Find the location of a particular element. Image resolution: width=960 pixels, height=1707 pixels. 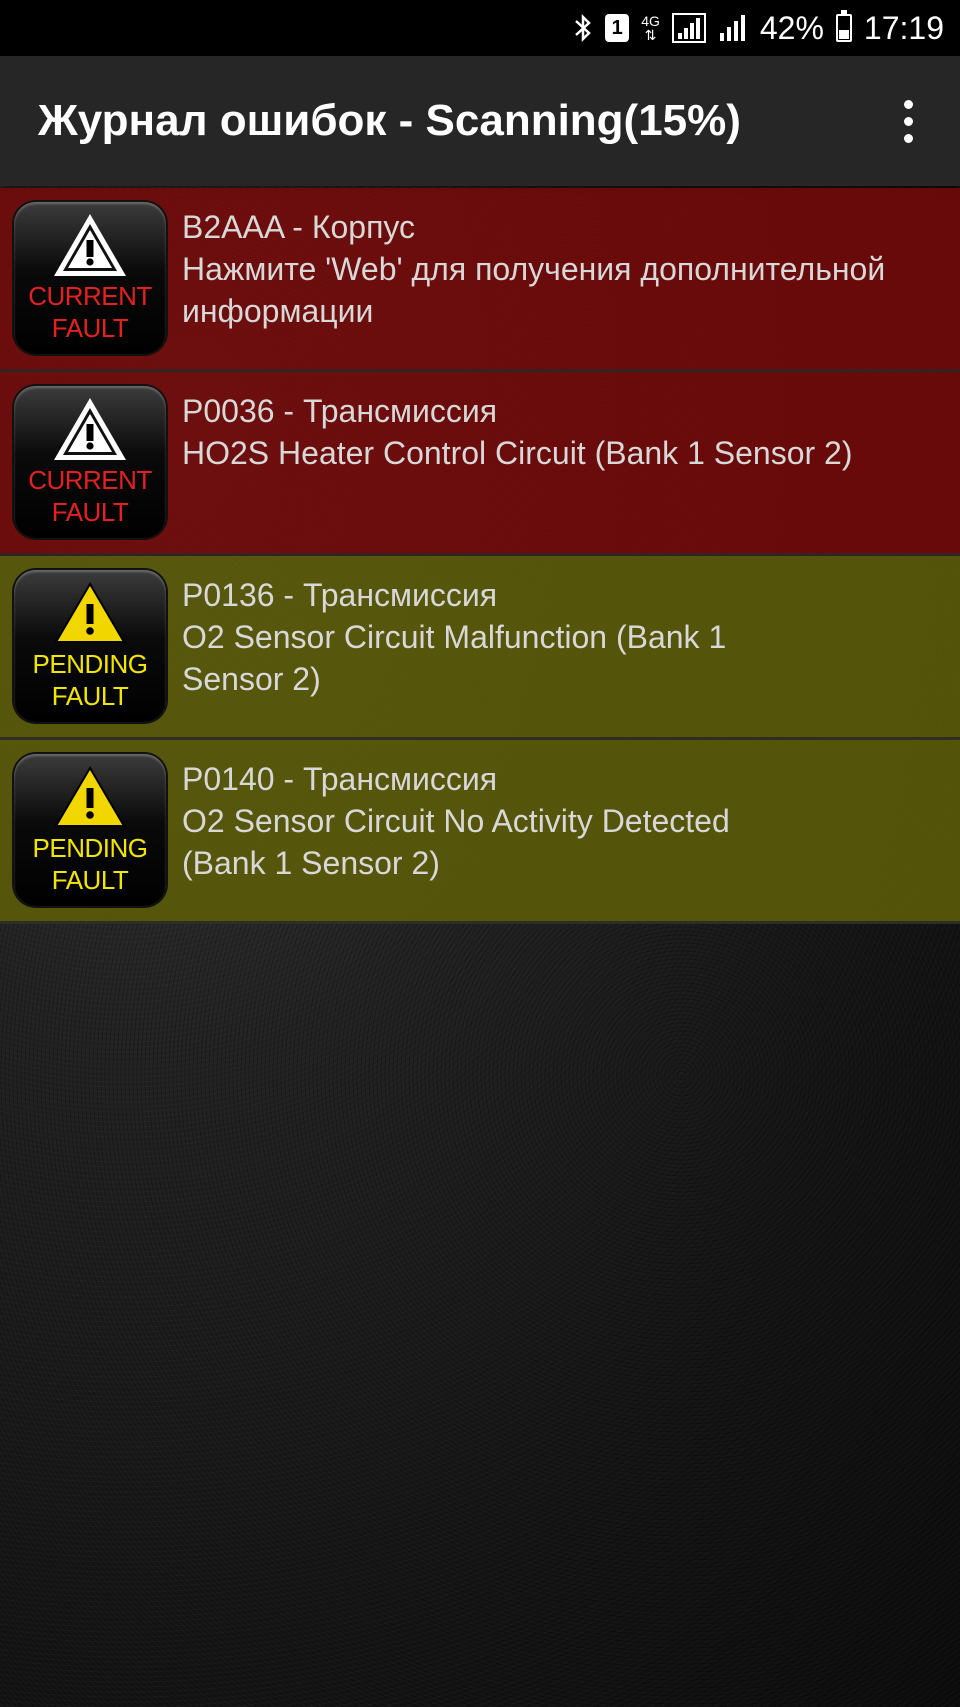

fault-code: P0136 - Трансмиссия is located at coordinates (340, 595).